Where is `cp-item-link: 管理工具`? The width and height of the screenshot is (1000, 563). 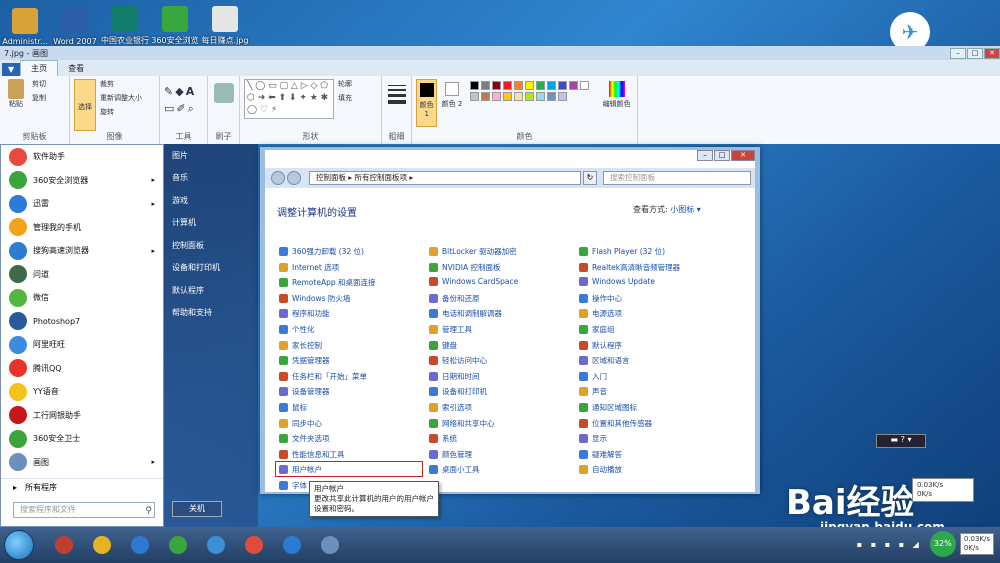 cp-item-link: 管理工具 is located at coordinates (450, 329).